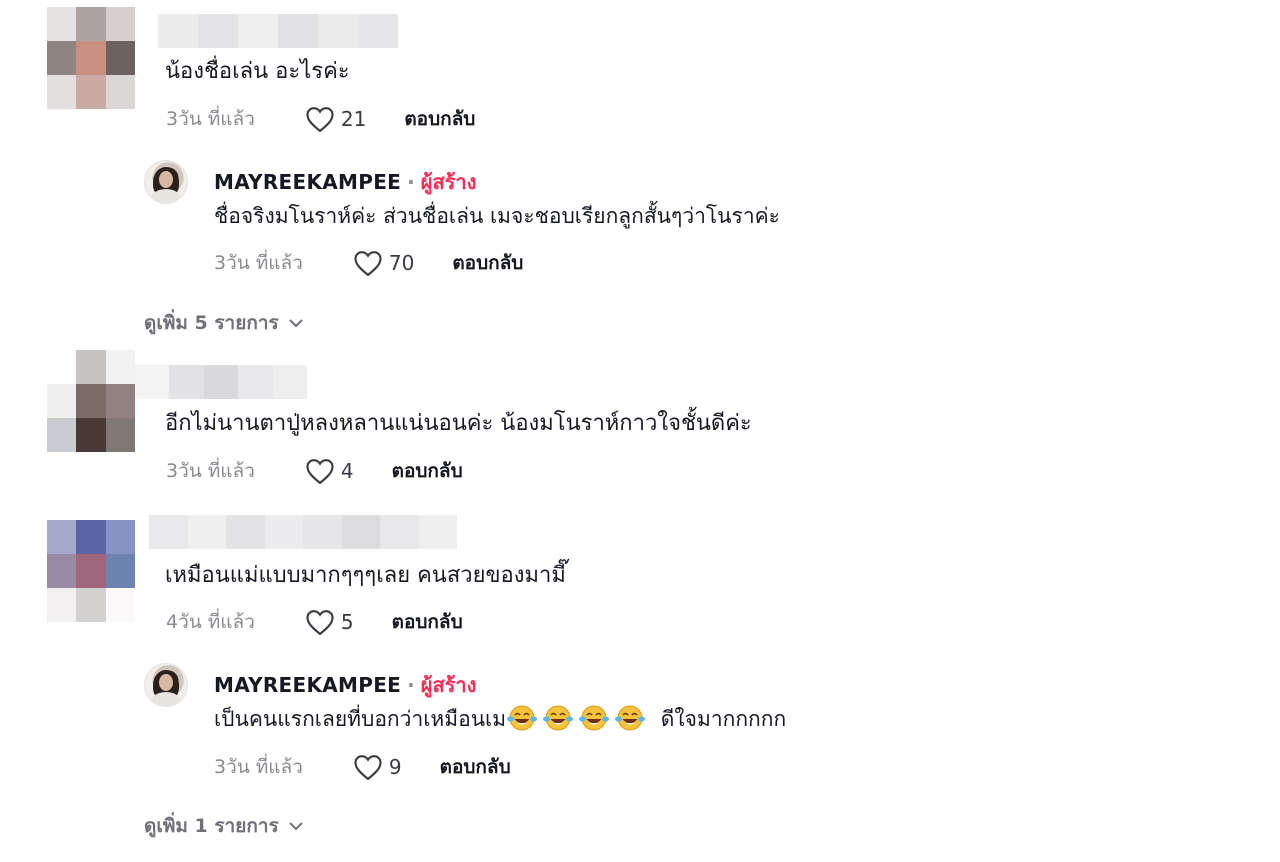 The image size is (1280, 862). I want to click on comment-meta: 3วัน ที่แล้ว 4 ตอบกลับ, so click(314, 471).